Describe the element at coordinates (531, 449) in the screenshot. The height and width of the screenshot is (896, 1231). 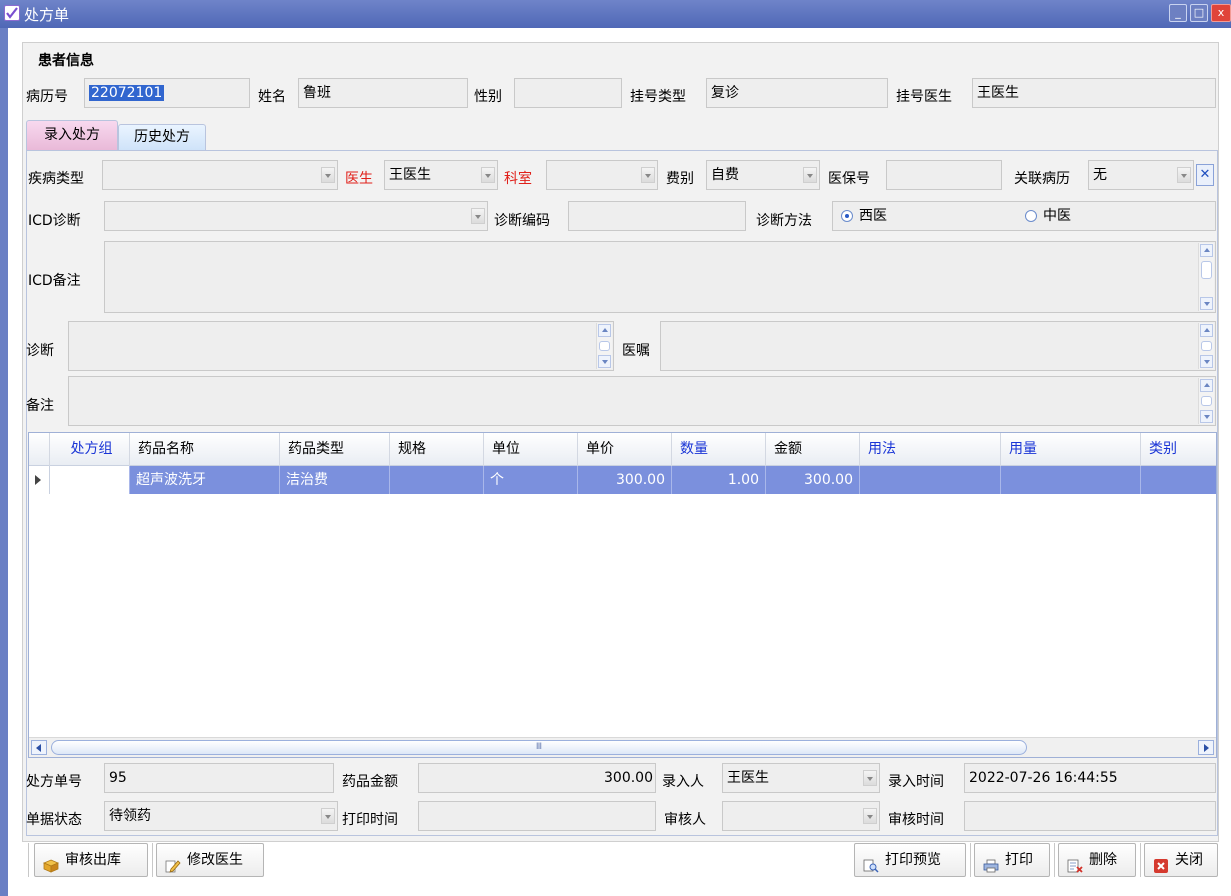
I see `col-unit: 单位` at that location.